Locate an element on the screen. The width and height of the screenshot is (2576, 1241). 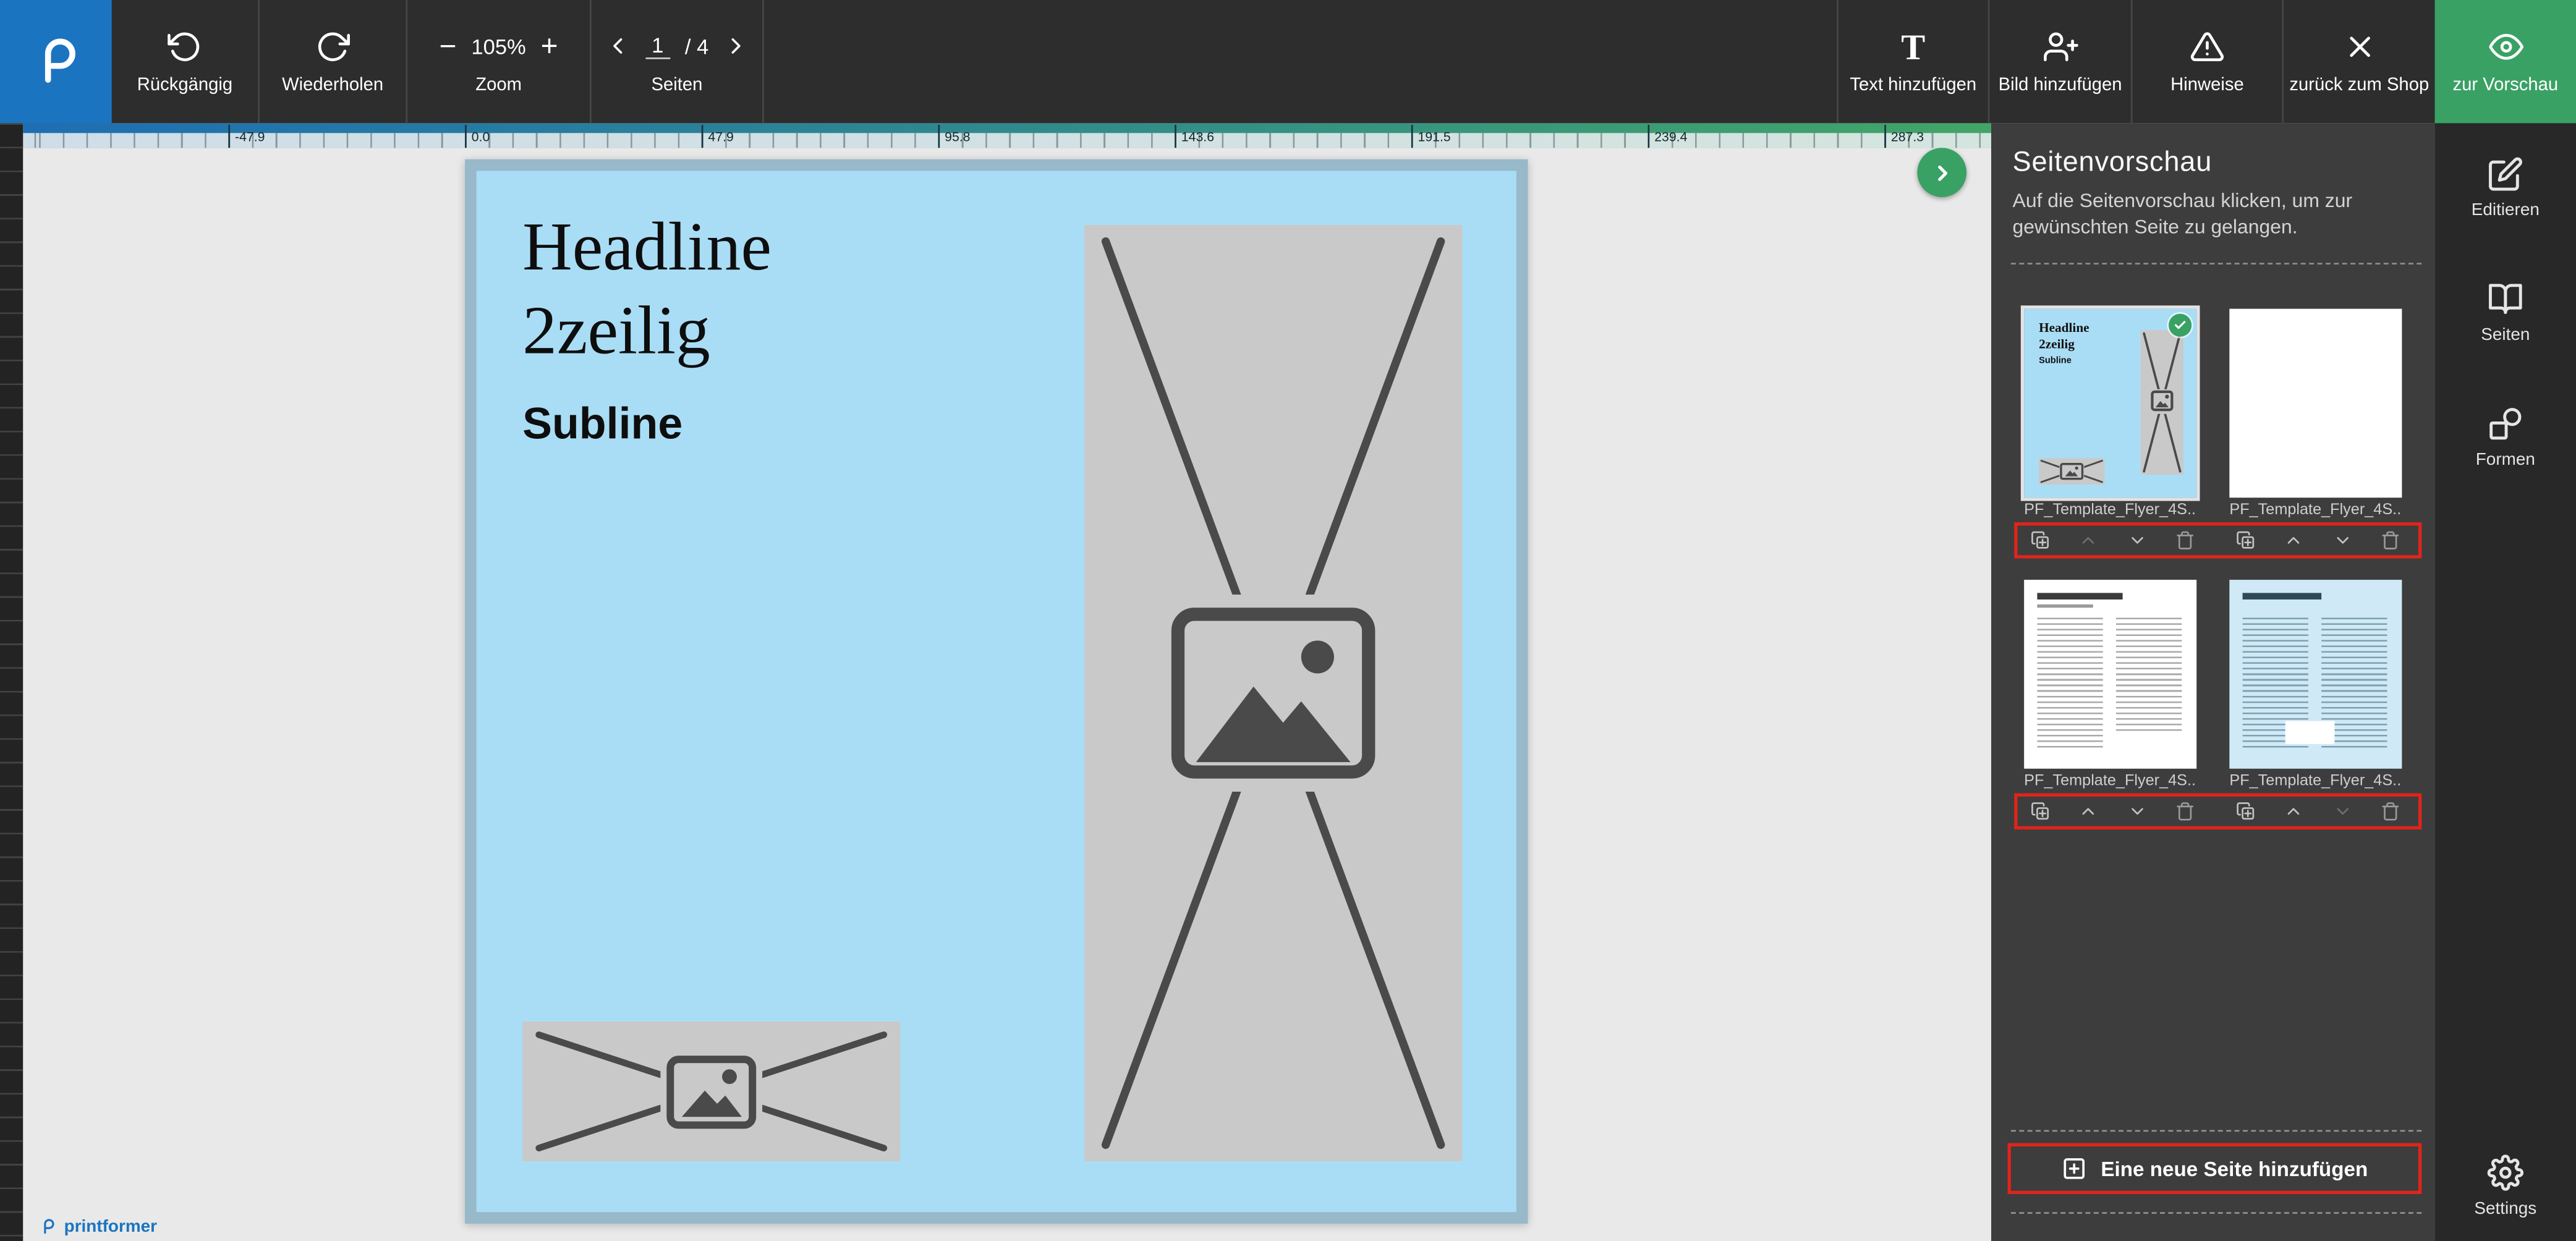
page-4-actions is located at coordinates (2318, 811).